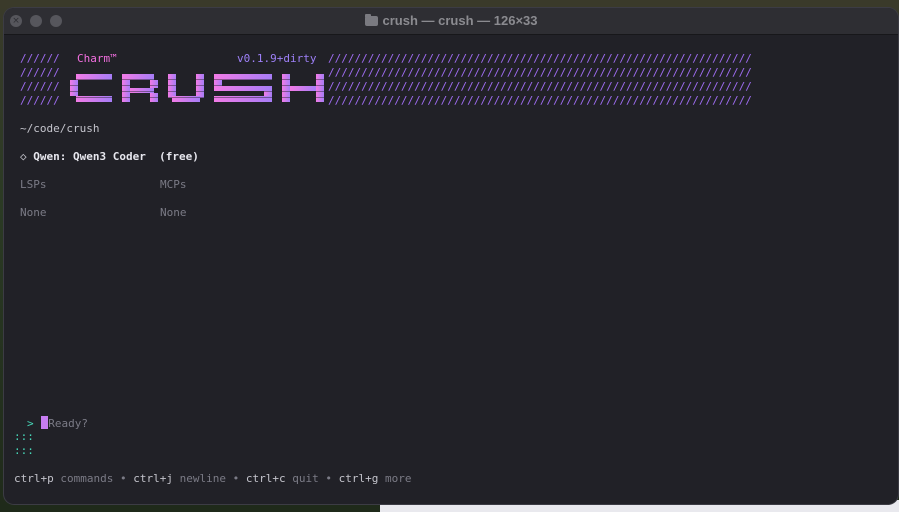  Describe the element at coordinates (23, 156) in the screenshot. I see `diamond-icon: ◇` at that location.